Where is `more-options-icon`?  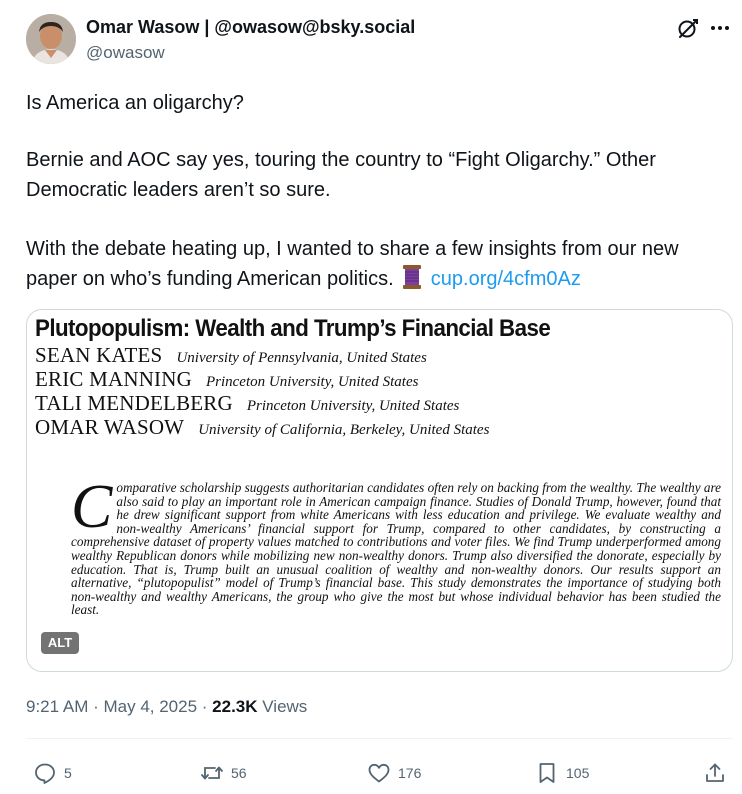
more-options-icon is located at coordinates (720, 28).